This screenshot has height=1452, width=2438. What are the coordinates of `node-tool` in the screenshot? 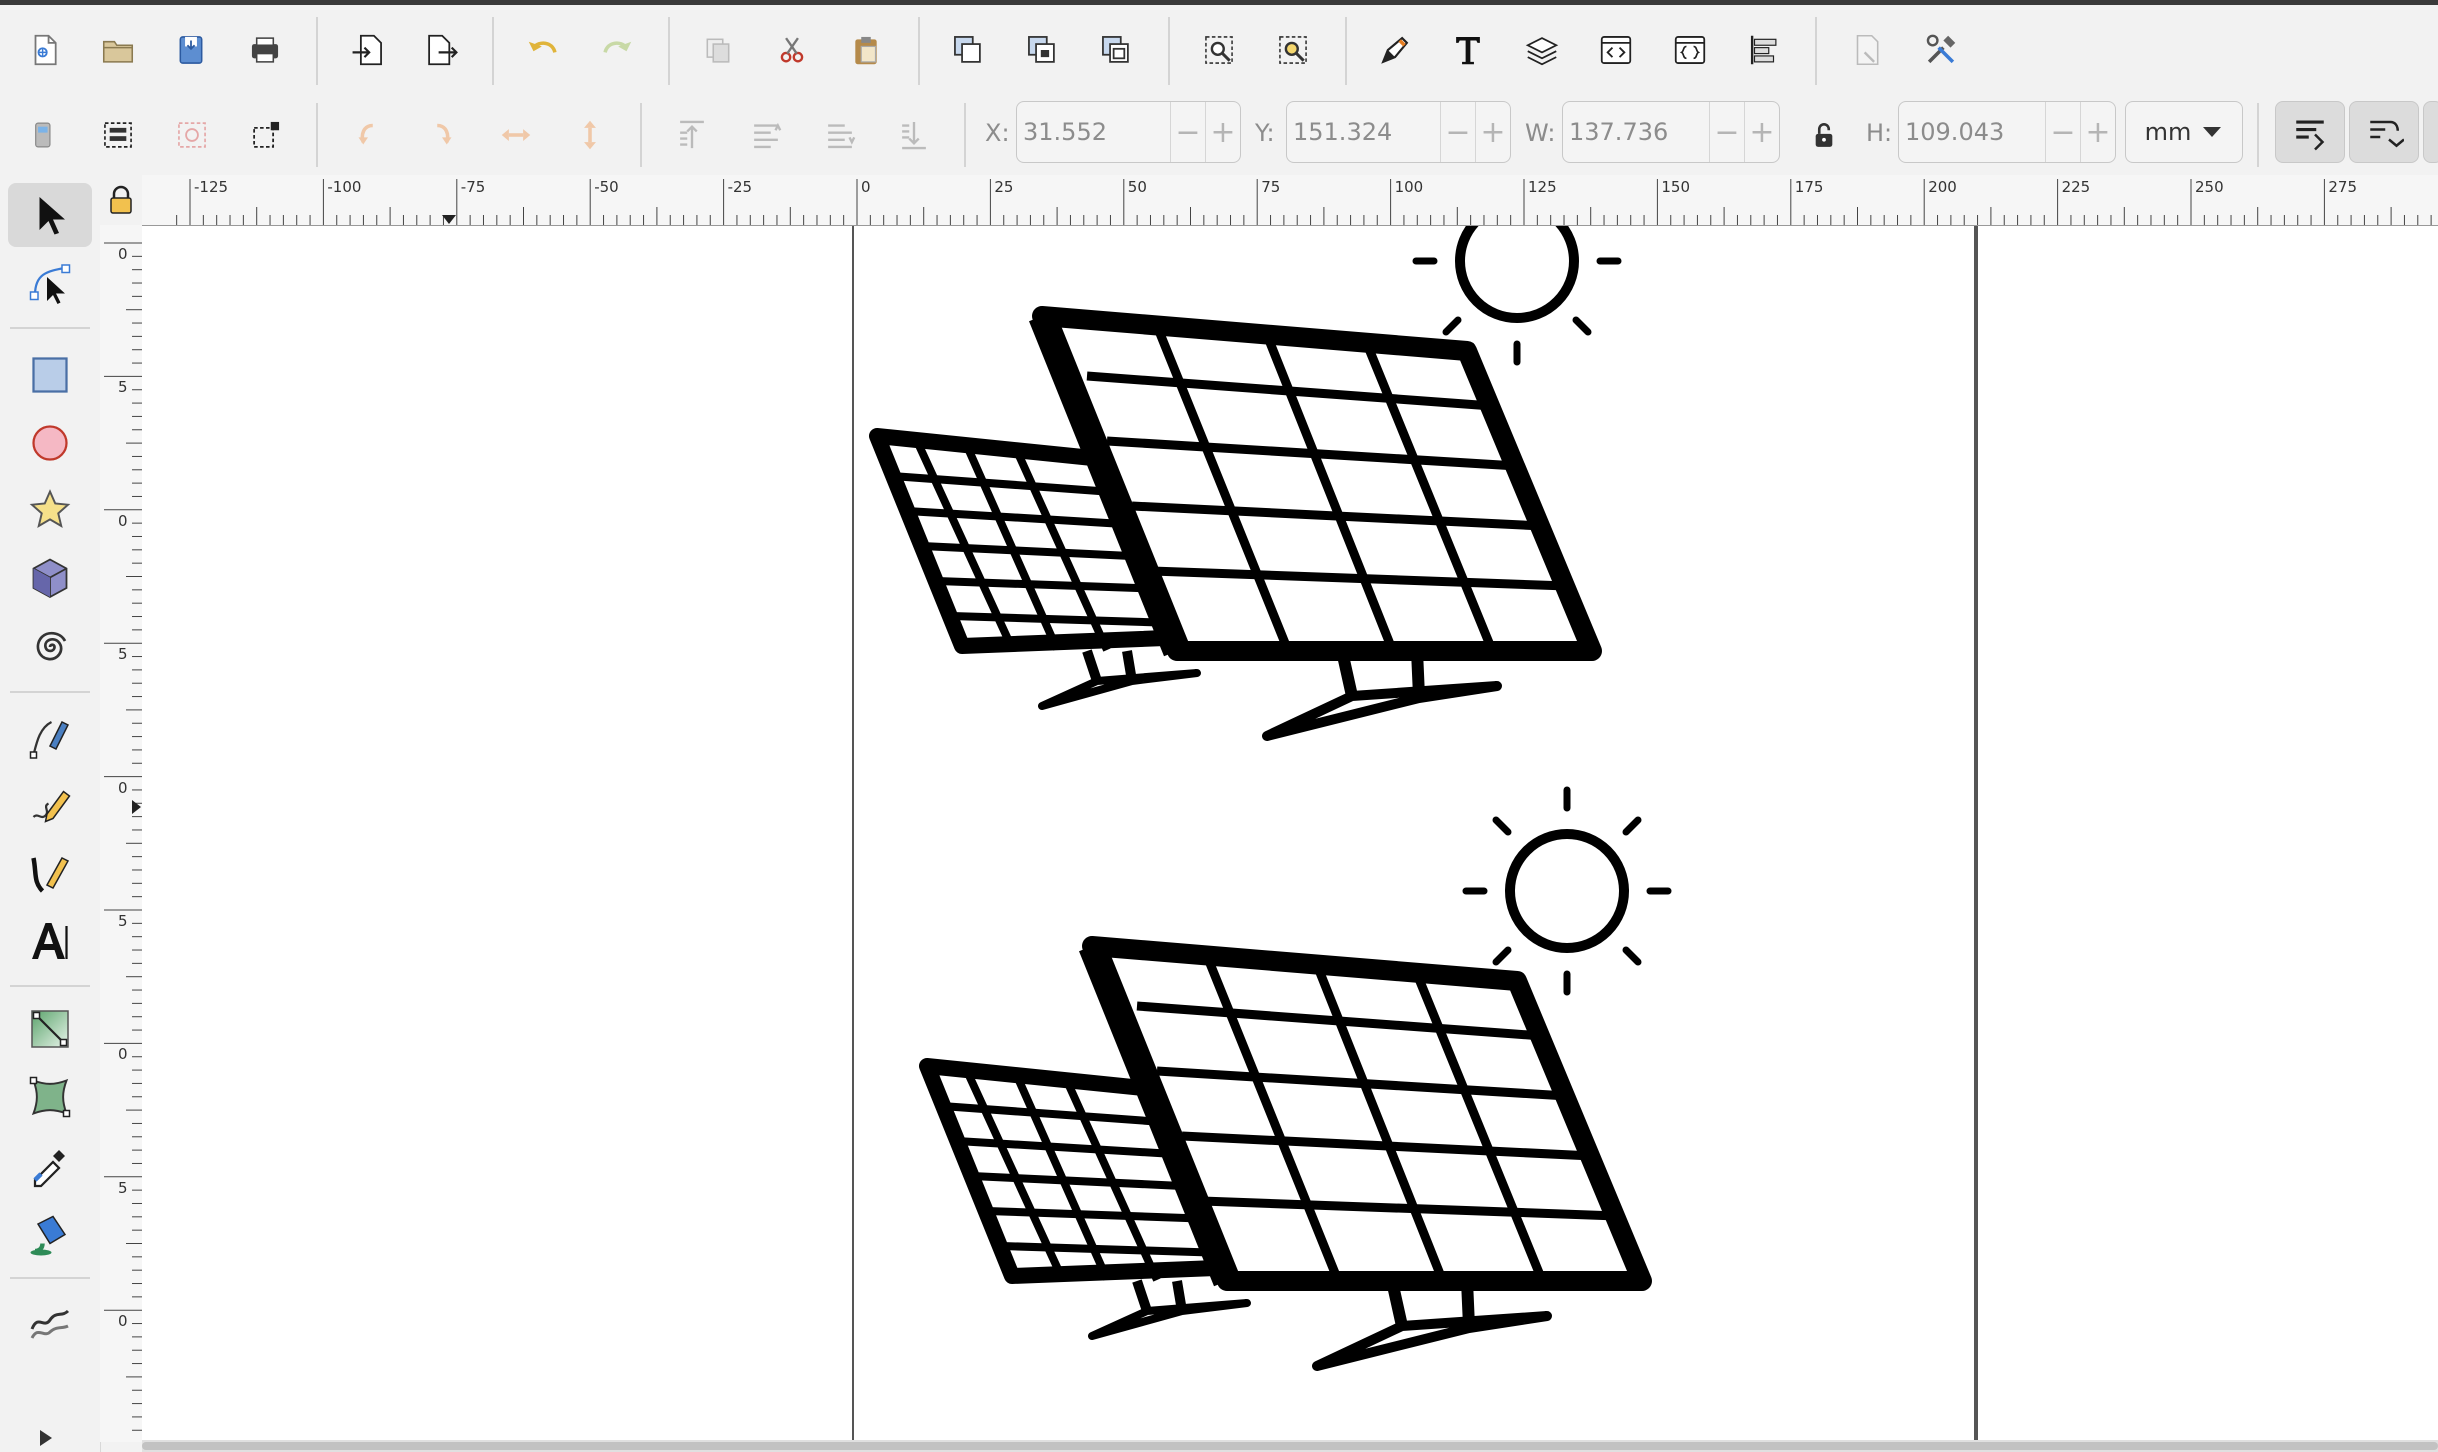 It's located at (50, 283).